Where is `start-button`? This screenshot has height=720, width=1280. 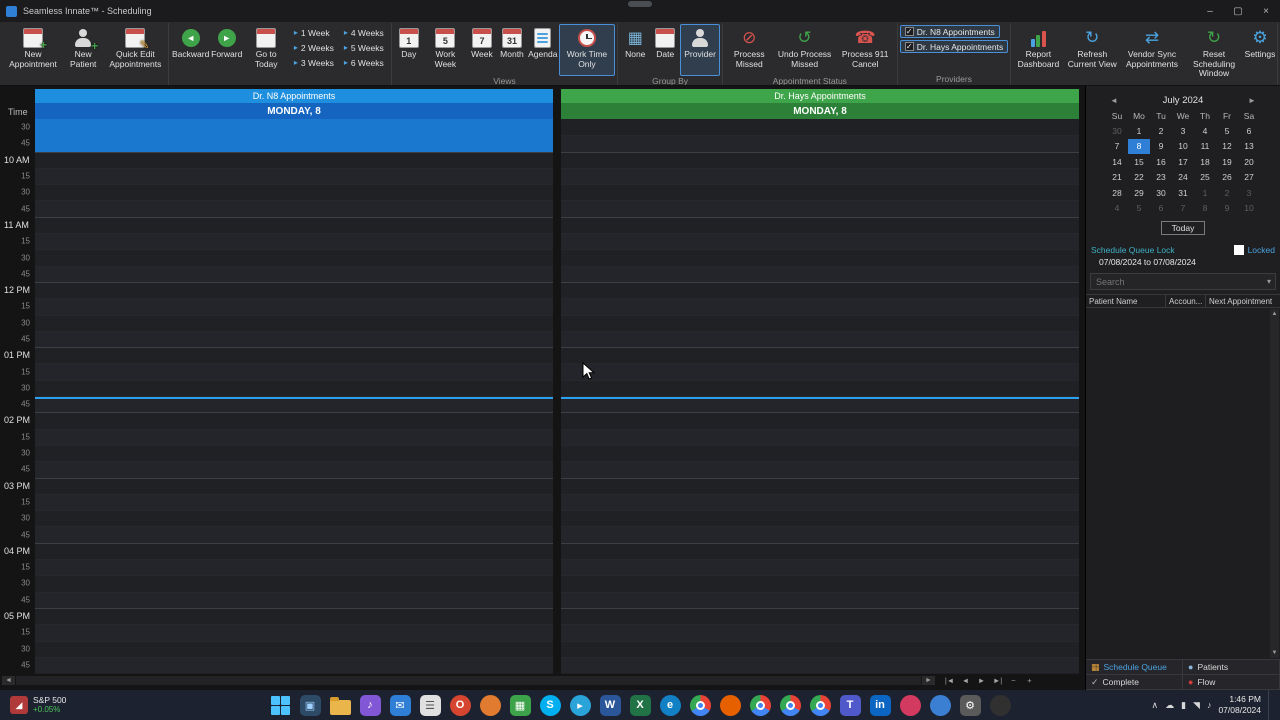 start-button is located at coordinates (280, 705).